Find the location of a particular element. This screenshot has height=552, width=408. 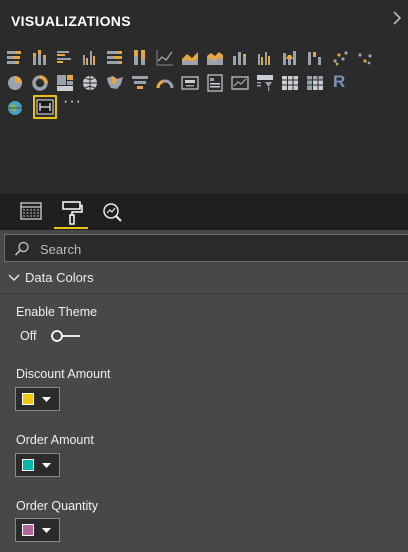

funnel-icon is located at coordinates (140, 83).